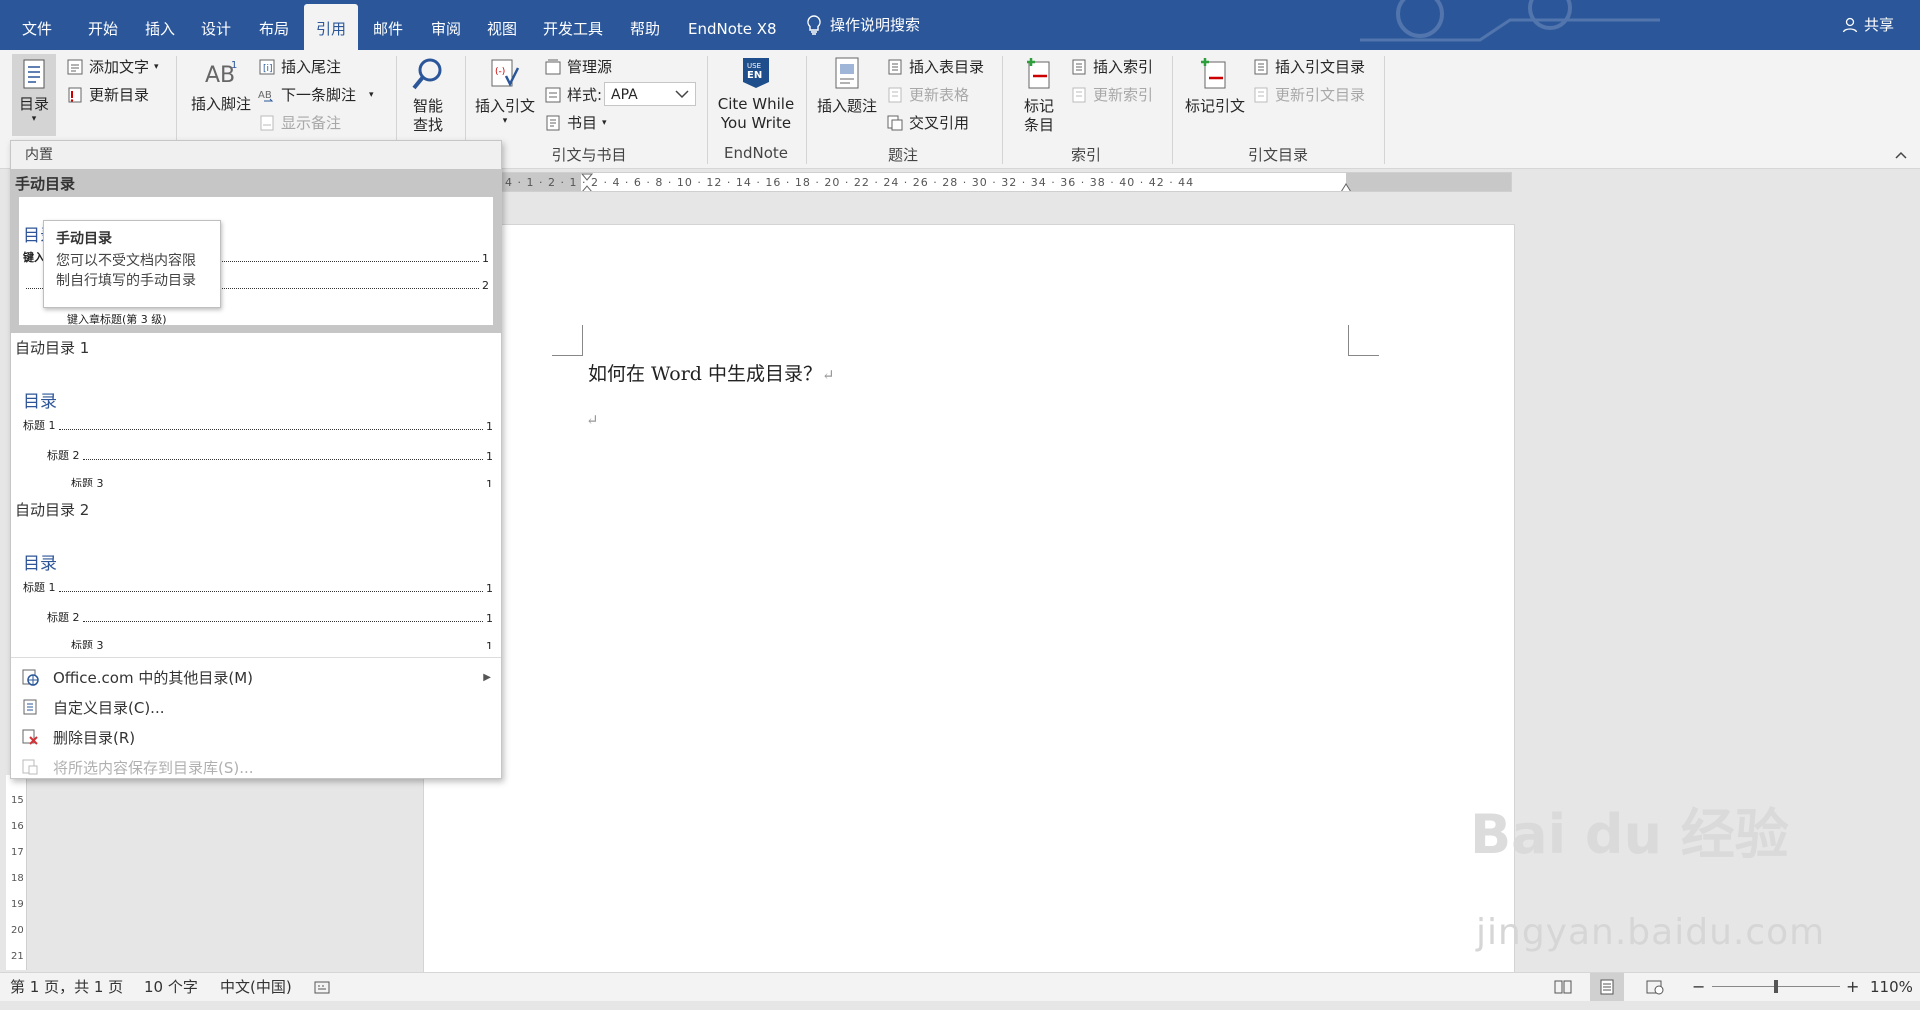  Describe the element at coordinates (1123, 67) in the screenshot. I see `insert-index-label: 插入索引` at that location.